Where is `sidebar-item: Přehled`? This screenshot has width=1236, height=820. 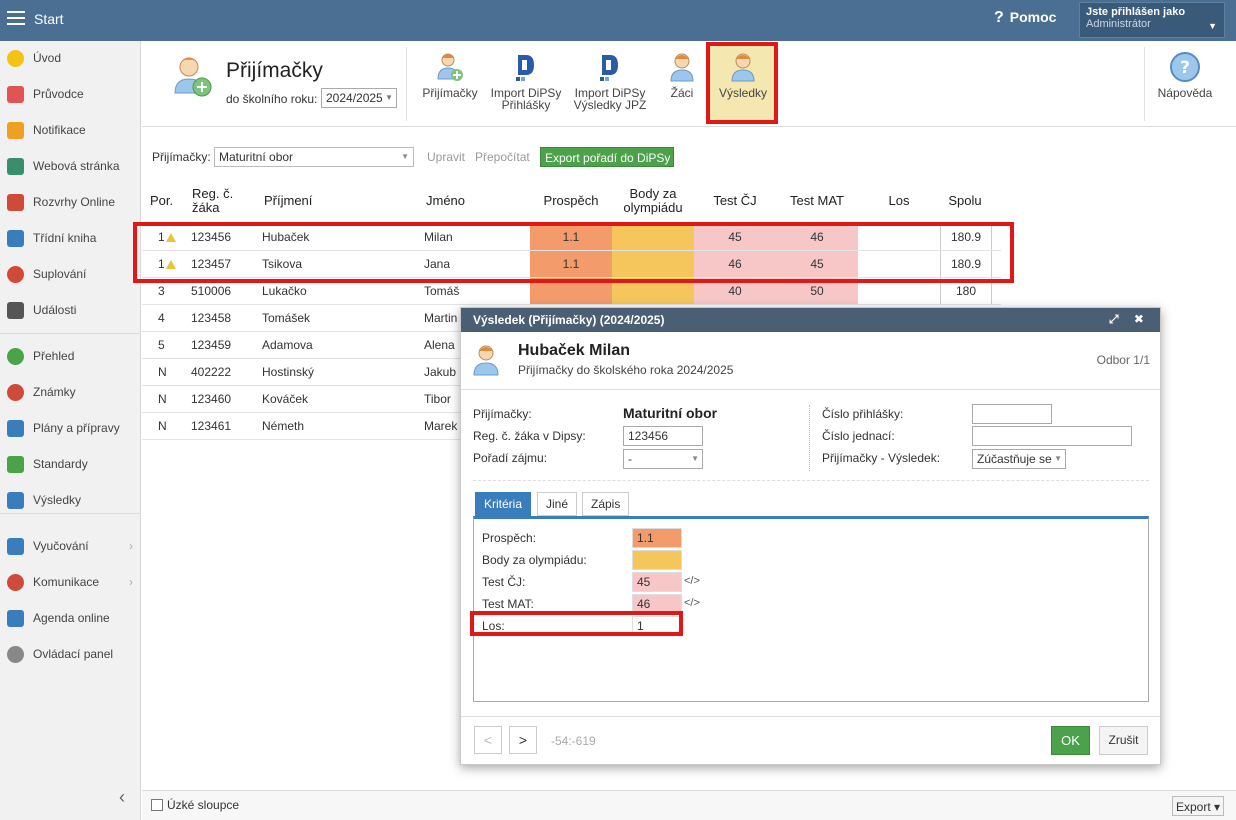 sidebar-item: Přehled is located at coordinates (70, 357).